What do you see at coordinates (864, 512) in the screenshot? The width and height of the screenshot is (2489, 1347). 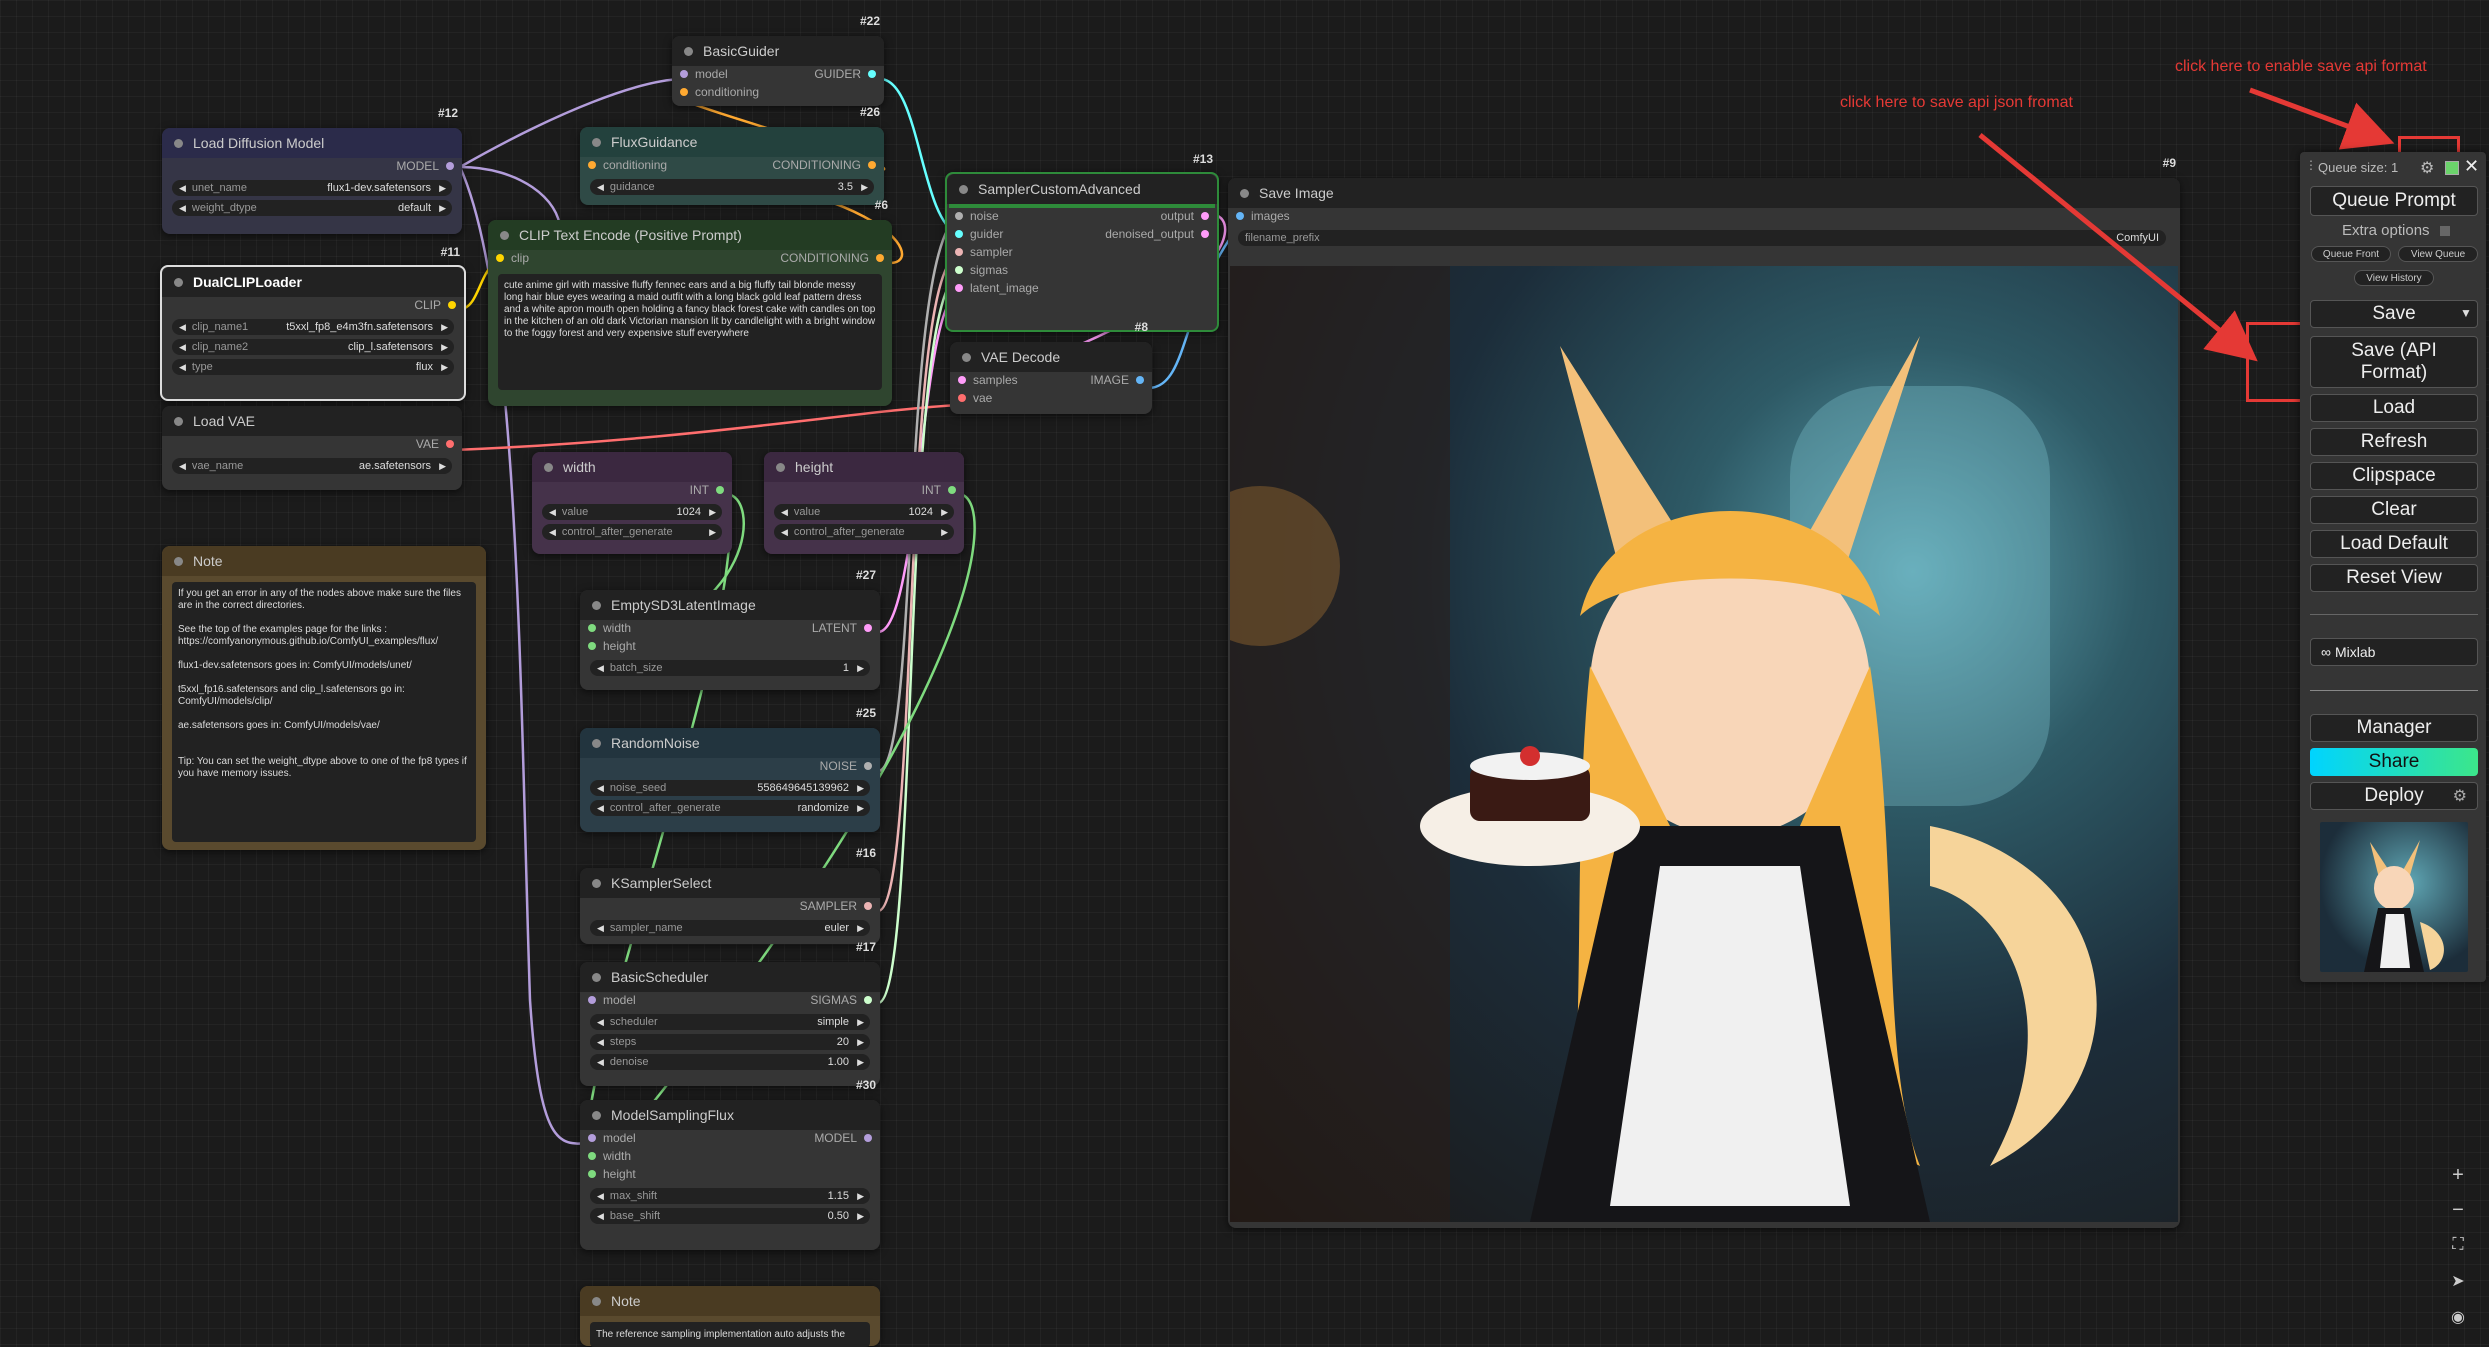 I see `widget-value: ◀ value 1024 ▶` at bounding box center [864, 512].